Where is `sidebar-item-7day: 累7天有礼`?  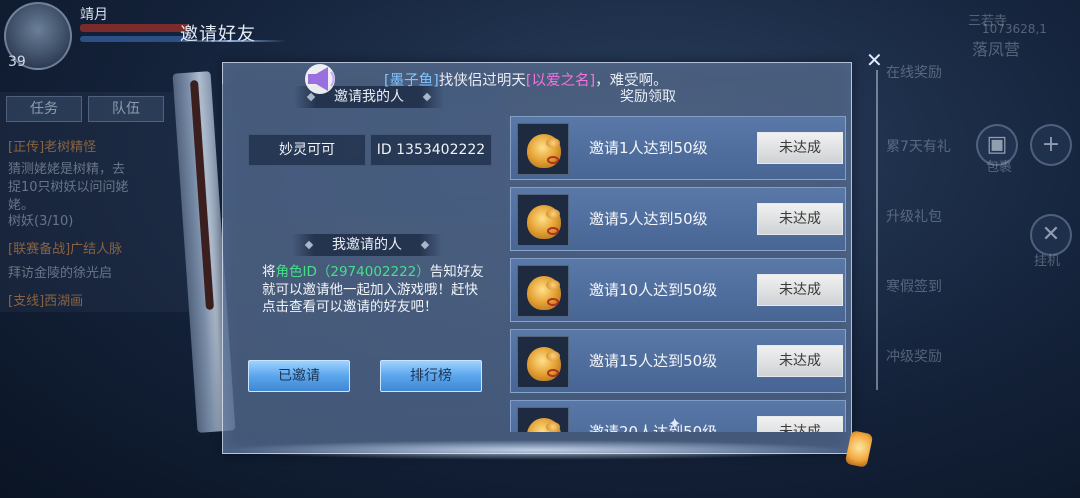 sidebar-item-7day: 累7天有礼 is located at coordinates (918, 146).